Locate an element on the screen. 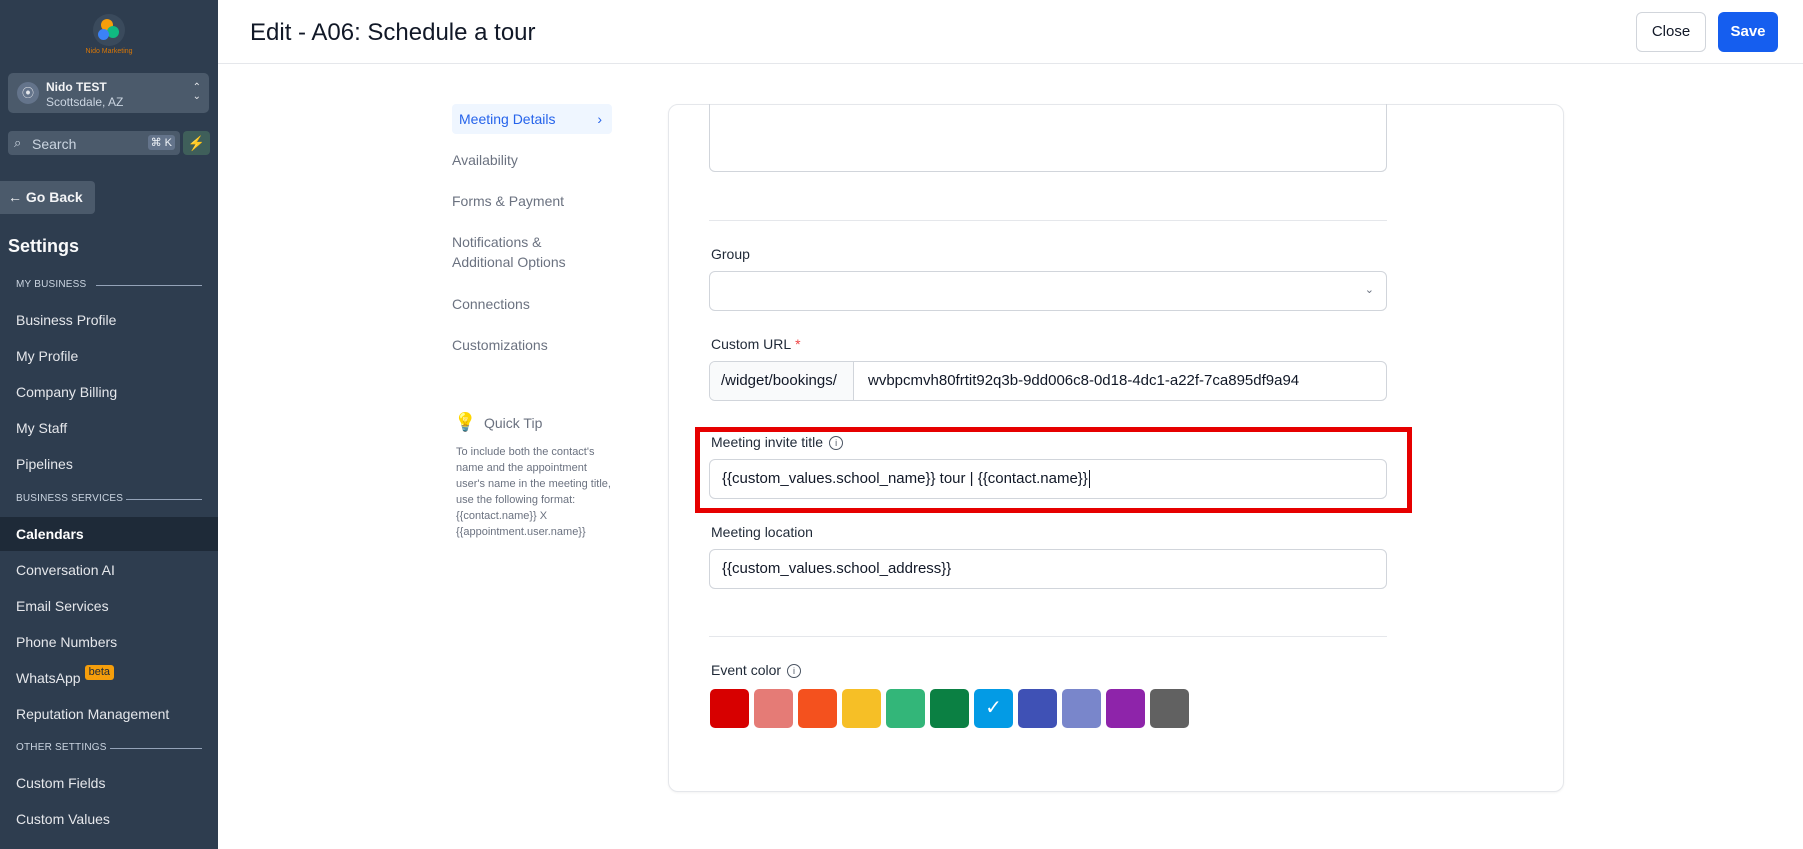 This screenshot has width=1803, height=849. required-mark: * is located at coordinates (798, 344).